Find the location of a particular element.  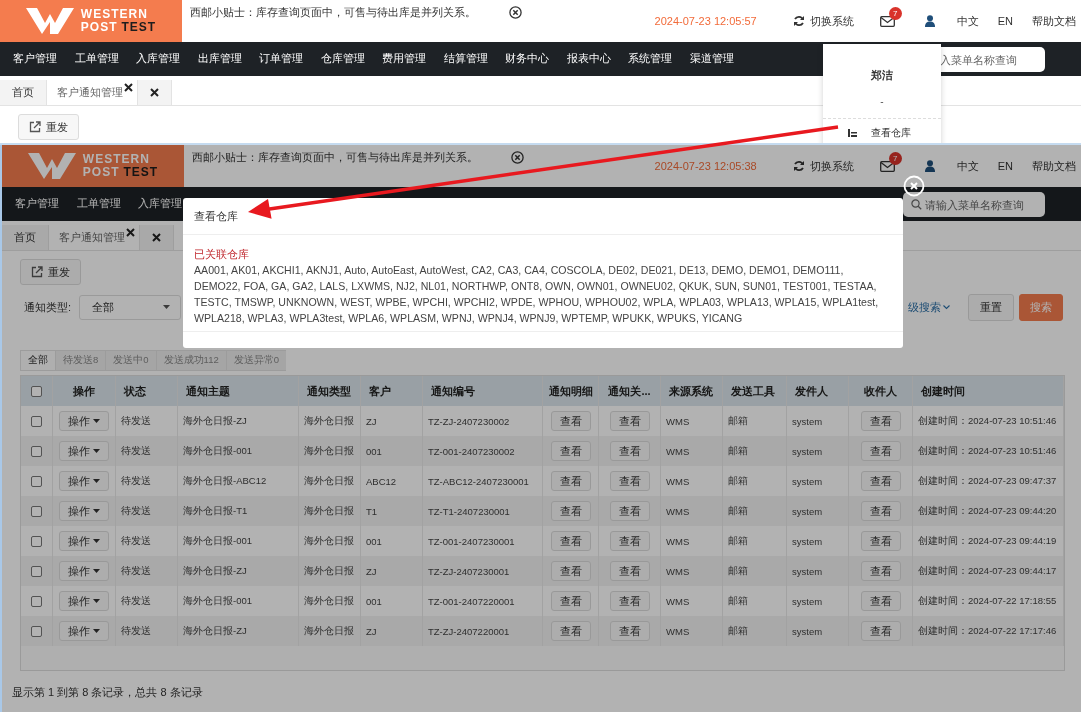

menu-item: 查看仓库 is located at coordinates (882, 133).